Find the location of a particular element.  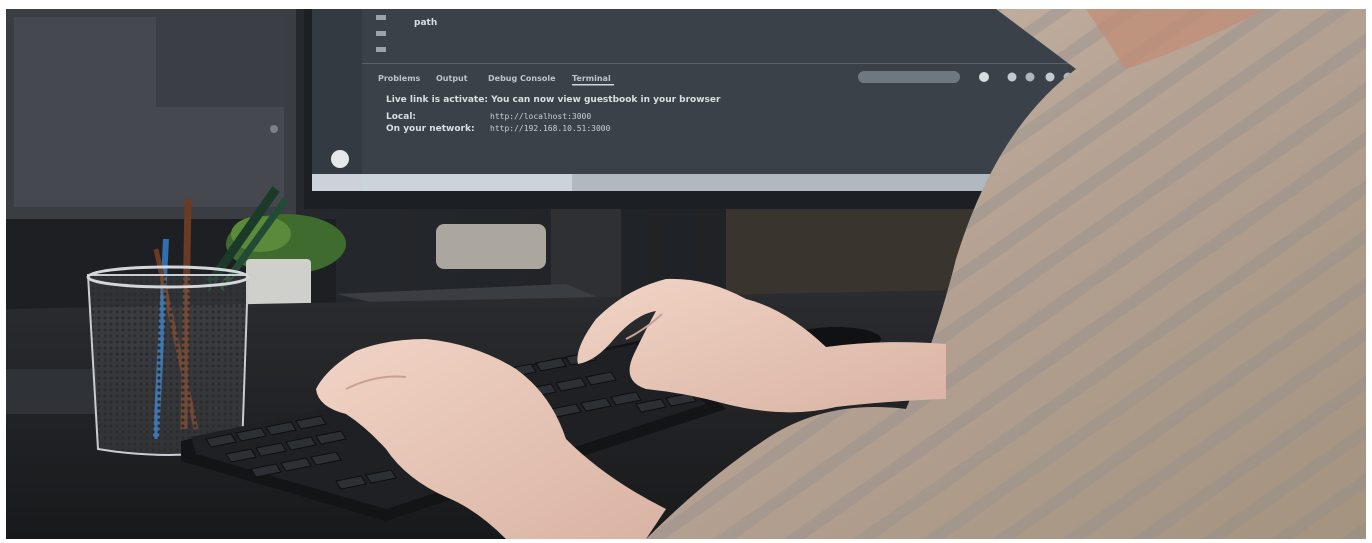

split-terminal-icon is located at coordinates (1012, 77).